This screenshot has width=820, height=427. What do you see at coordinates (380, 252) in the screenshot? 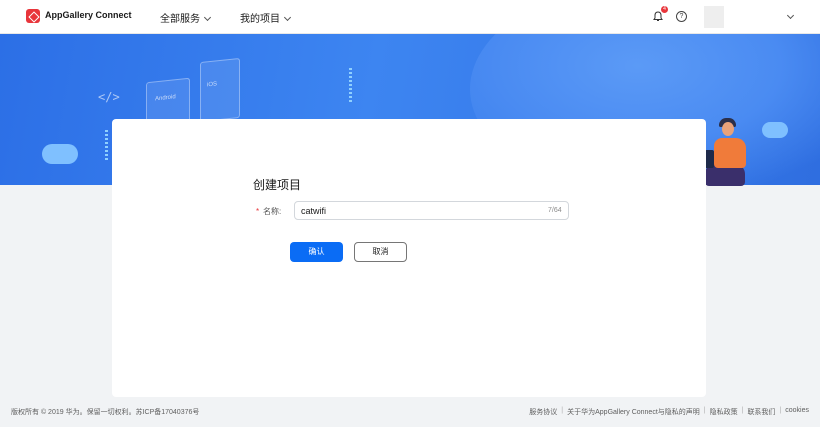
I see `cancel-button: 取消` at bounding box center [380, 252].